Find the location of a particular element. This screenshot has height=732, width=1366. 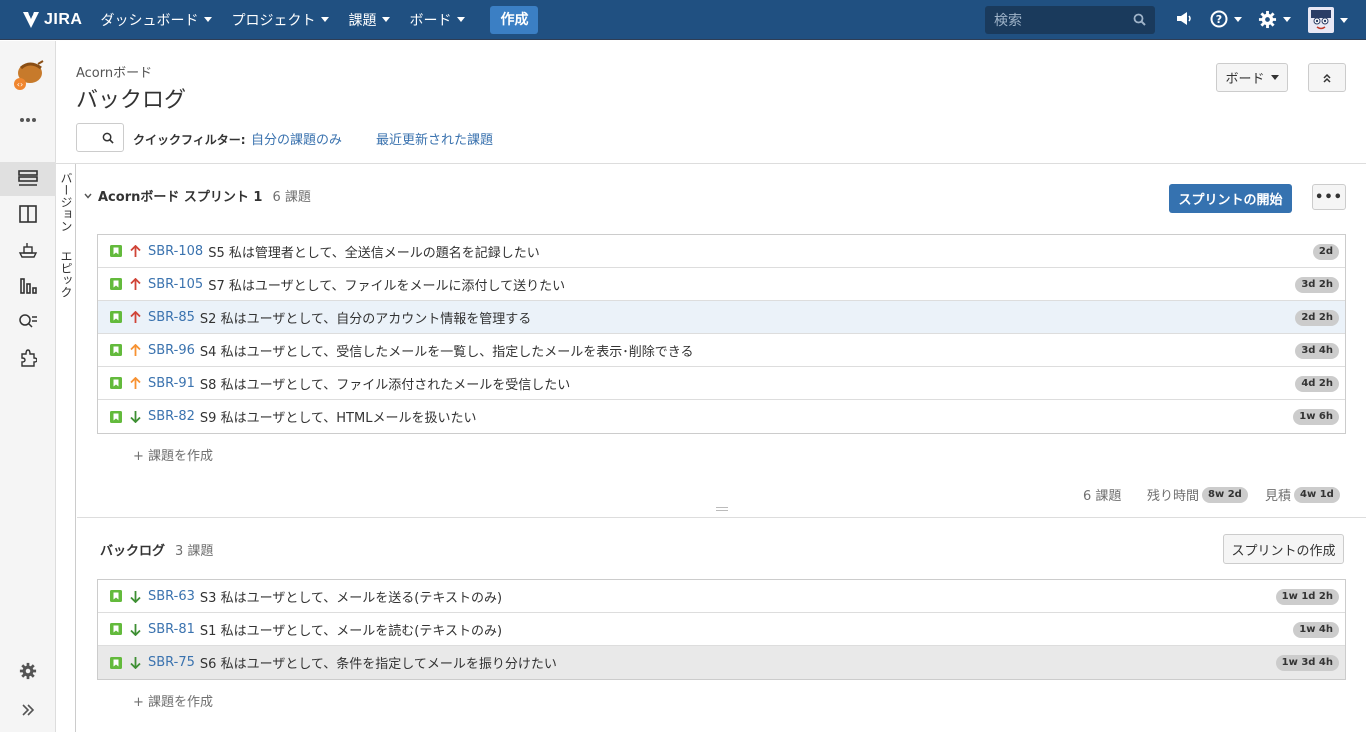

estimate-badge: 3d 4h is located at coordinates (1317, 351).